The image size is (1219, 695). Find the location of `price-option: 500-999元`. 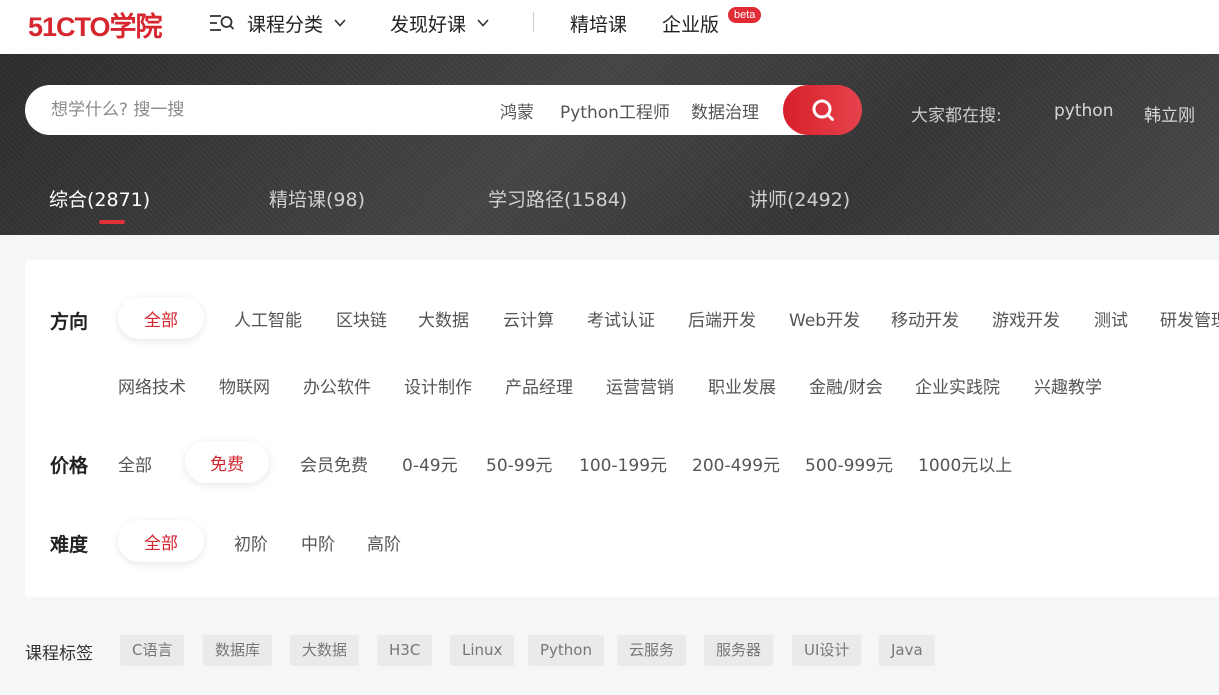

price-option: 500-999元 is located at coordinates (849, 463).